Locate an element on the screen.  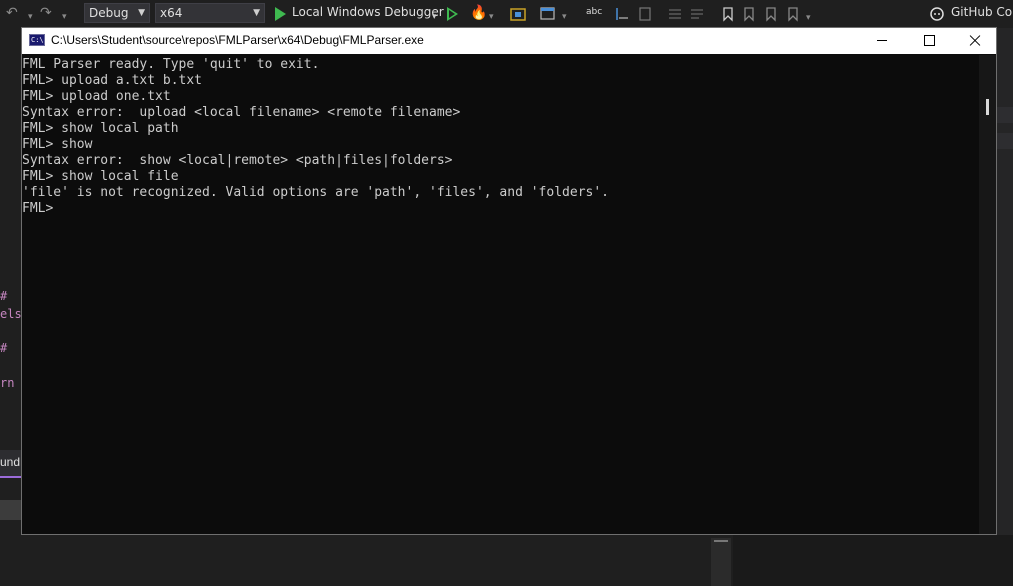
console-line: FML> upload a.txt b.txt is located at coordinates (112, 80).